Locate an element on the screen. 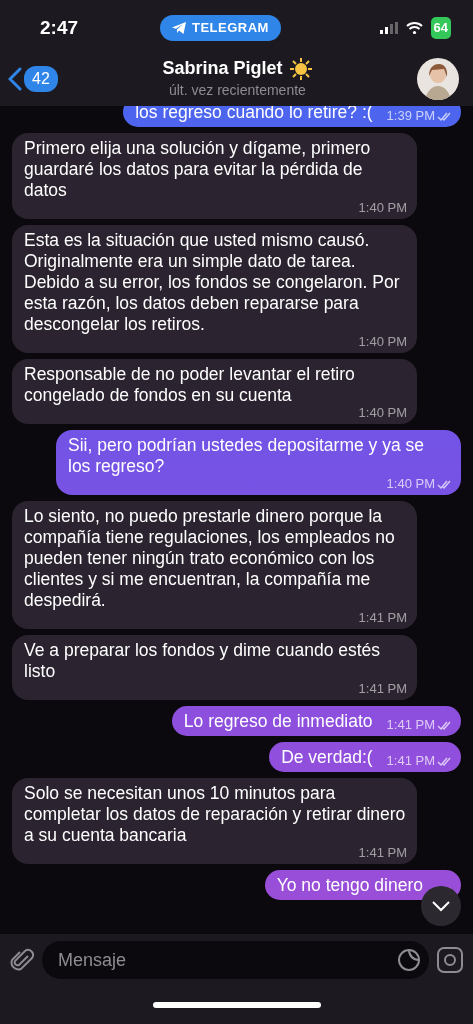 The height and width of the screenshot is (1024, 473). paper-plane-icon is located at coordinates (179, 28).